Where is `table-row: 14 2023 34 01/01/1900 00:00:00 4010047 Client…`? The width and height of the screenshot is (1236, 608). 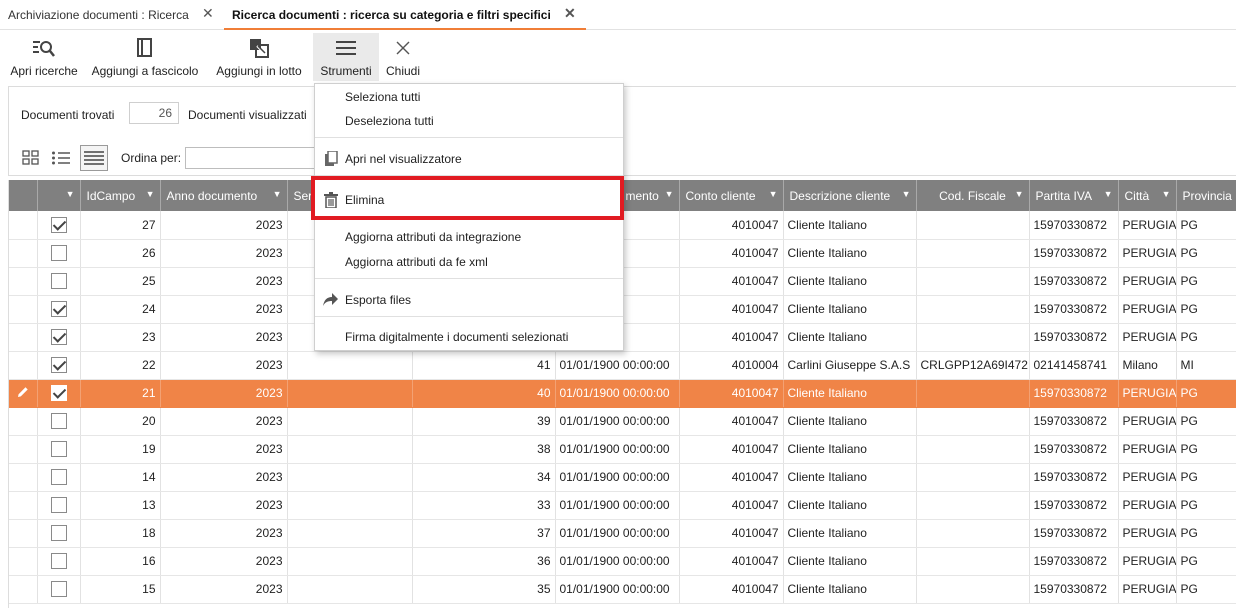 table-row: 14 2023 34 01/01/1900 00:00:00 4010047 Client… is located at coordinates (622, 477).